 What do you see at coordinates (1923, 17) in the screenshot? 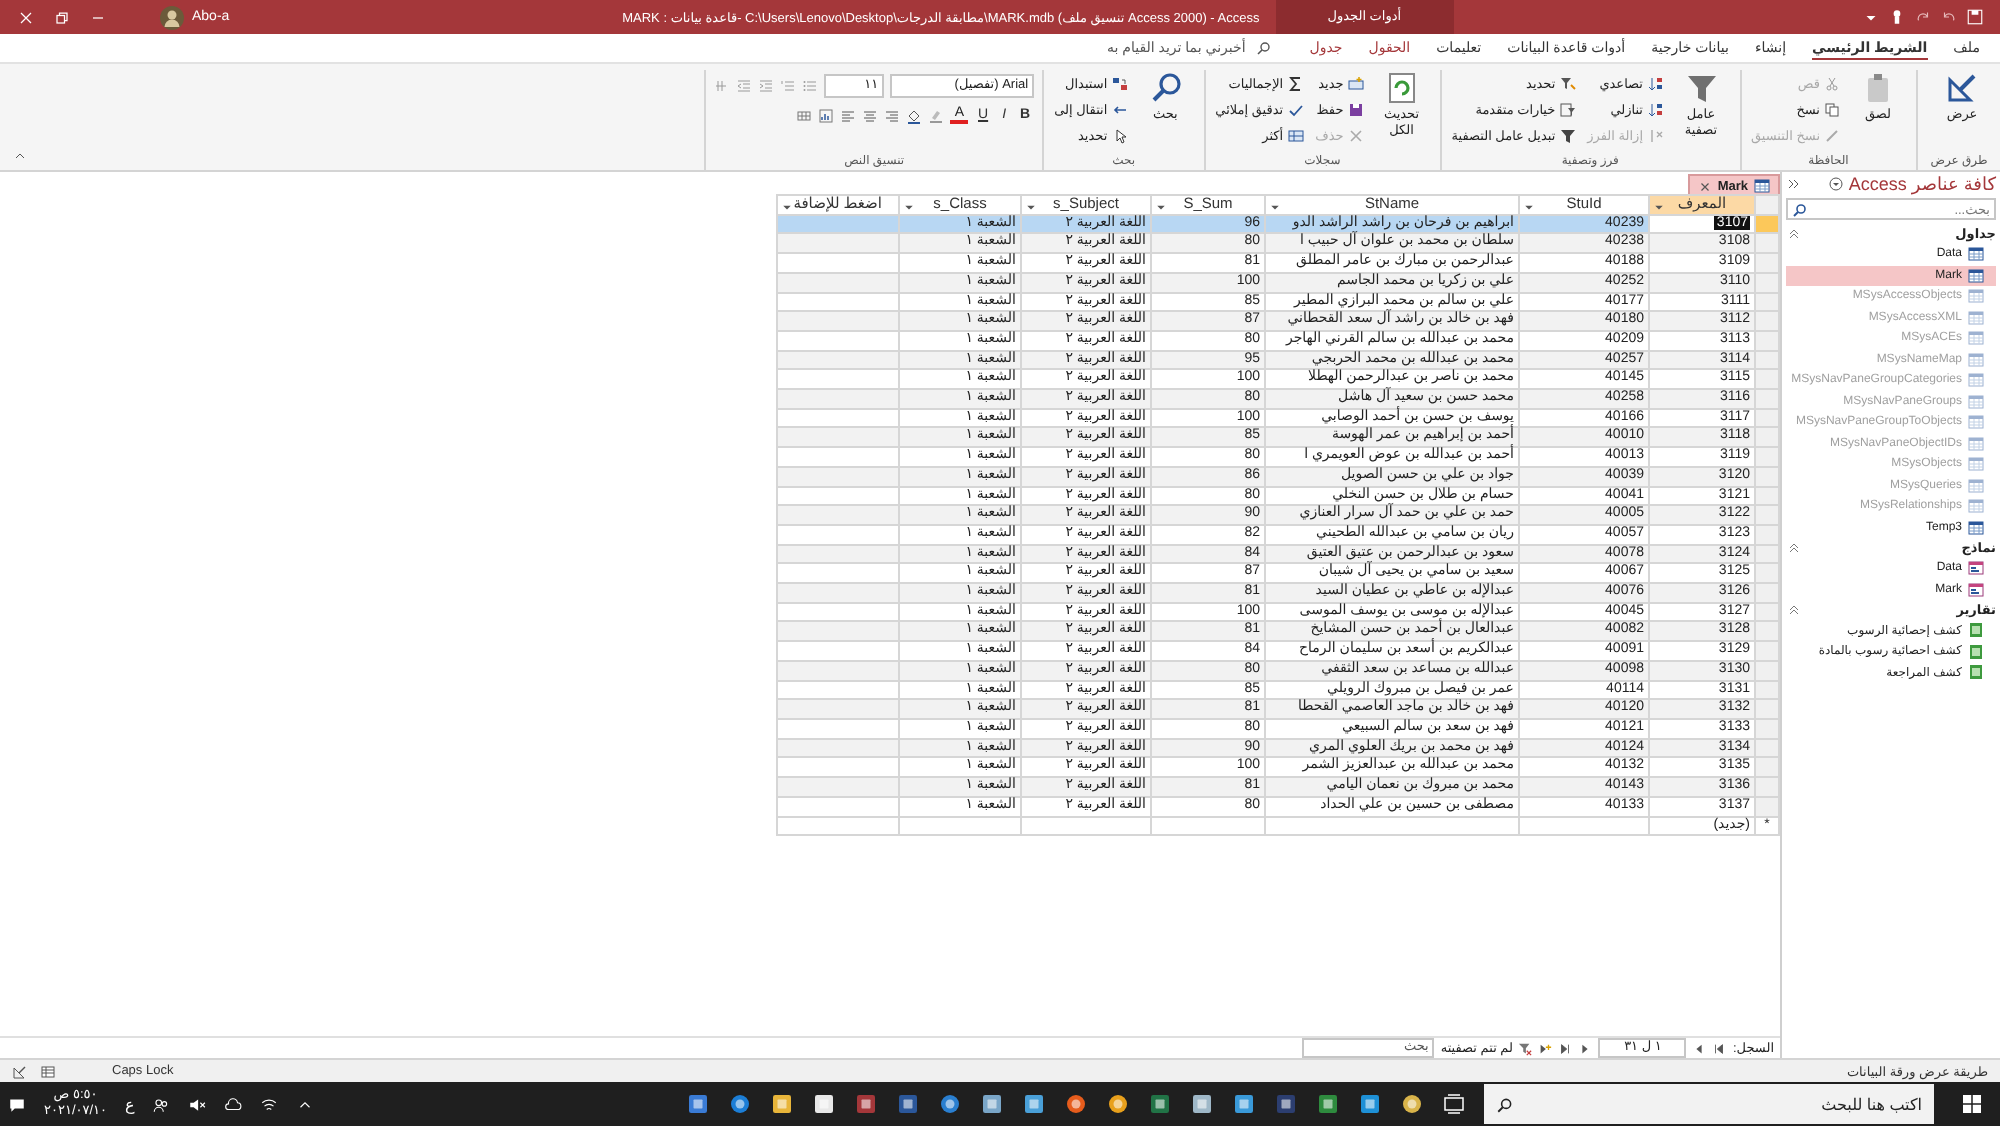
I see `redo-icon` at bounding box center [1923, 17].